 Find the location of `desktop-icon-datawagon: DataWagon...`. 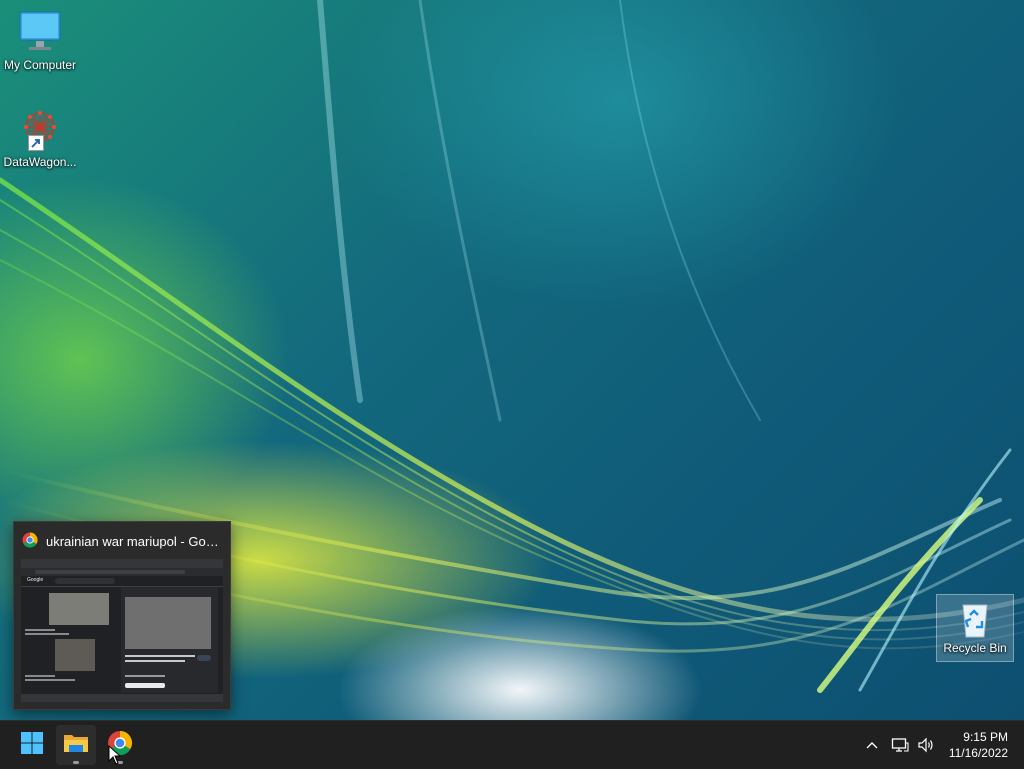

desktop-icon-datawagon: DataWagon... is located at coordinates (40, 137).